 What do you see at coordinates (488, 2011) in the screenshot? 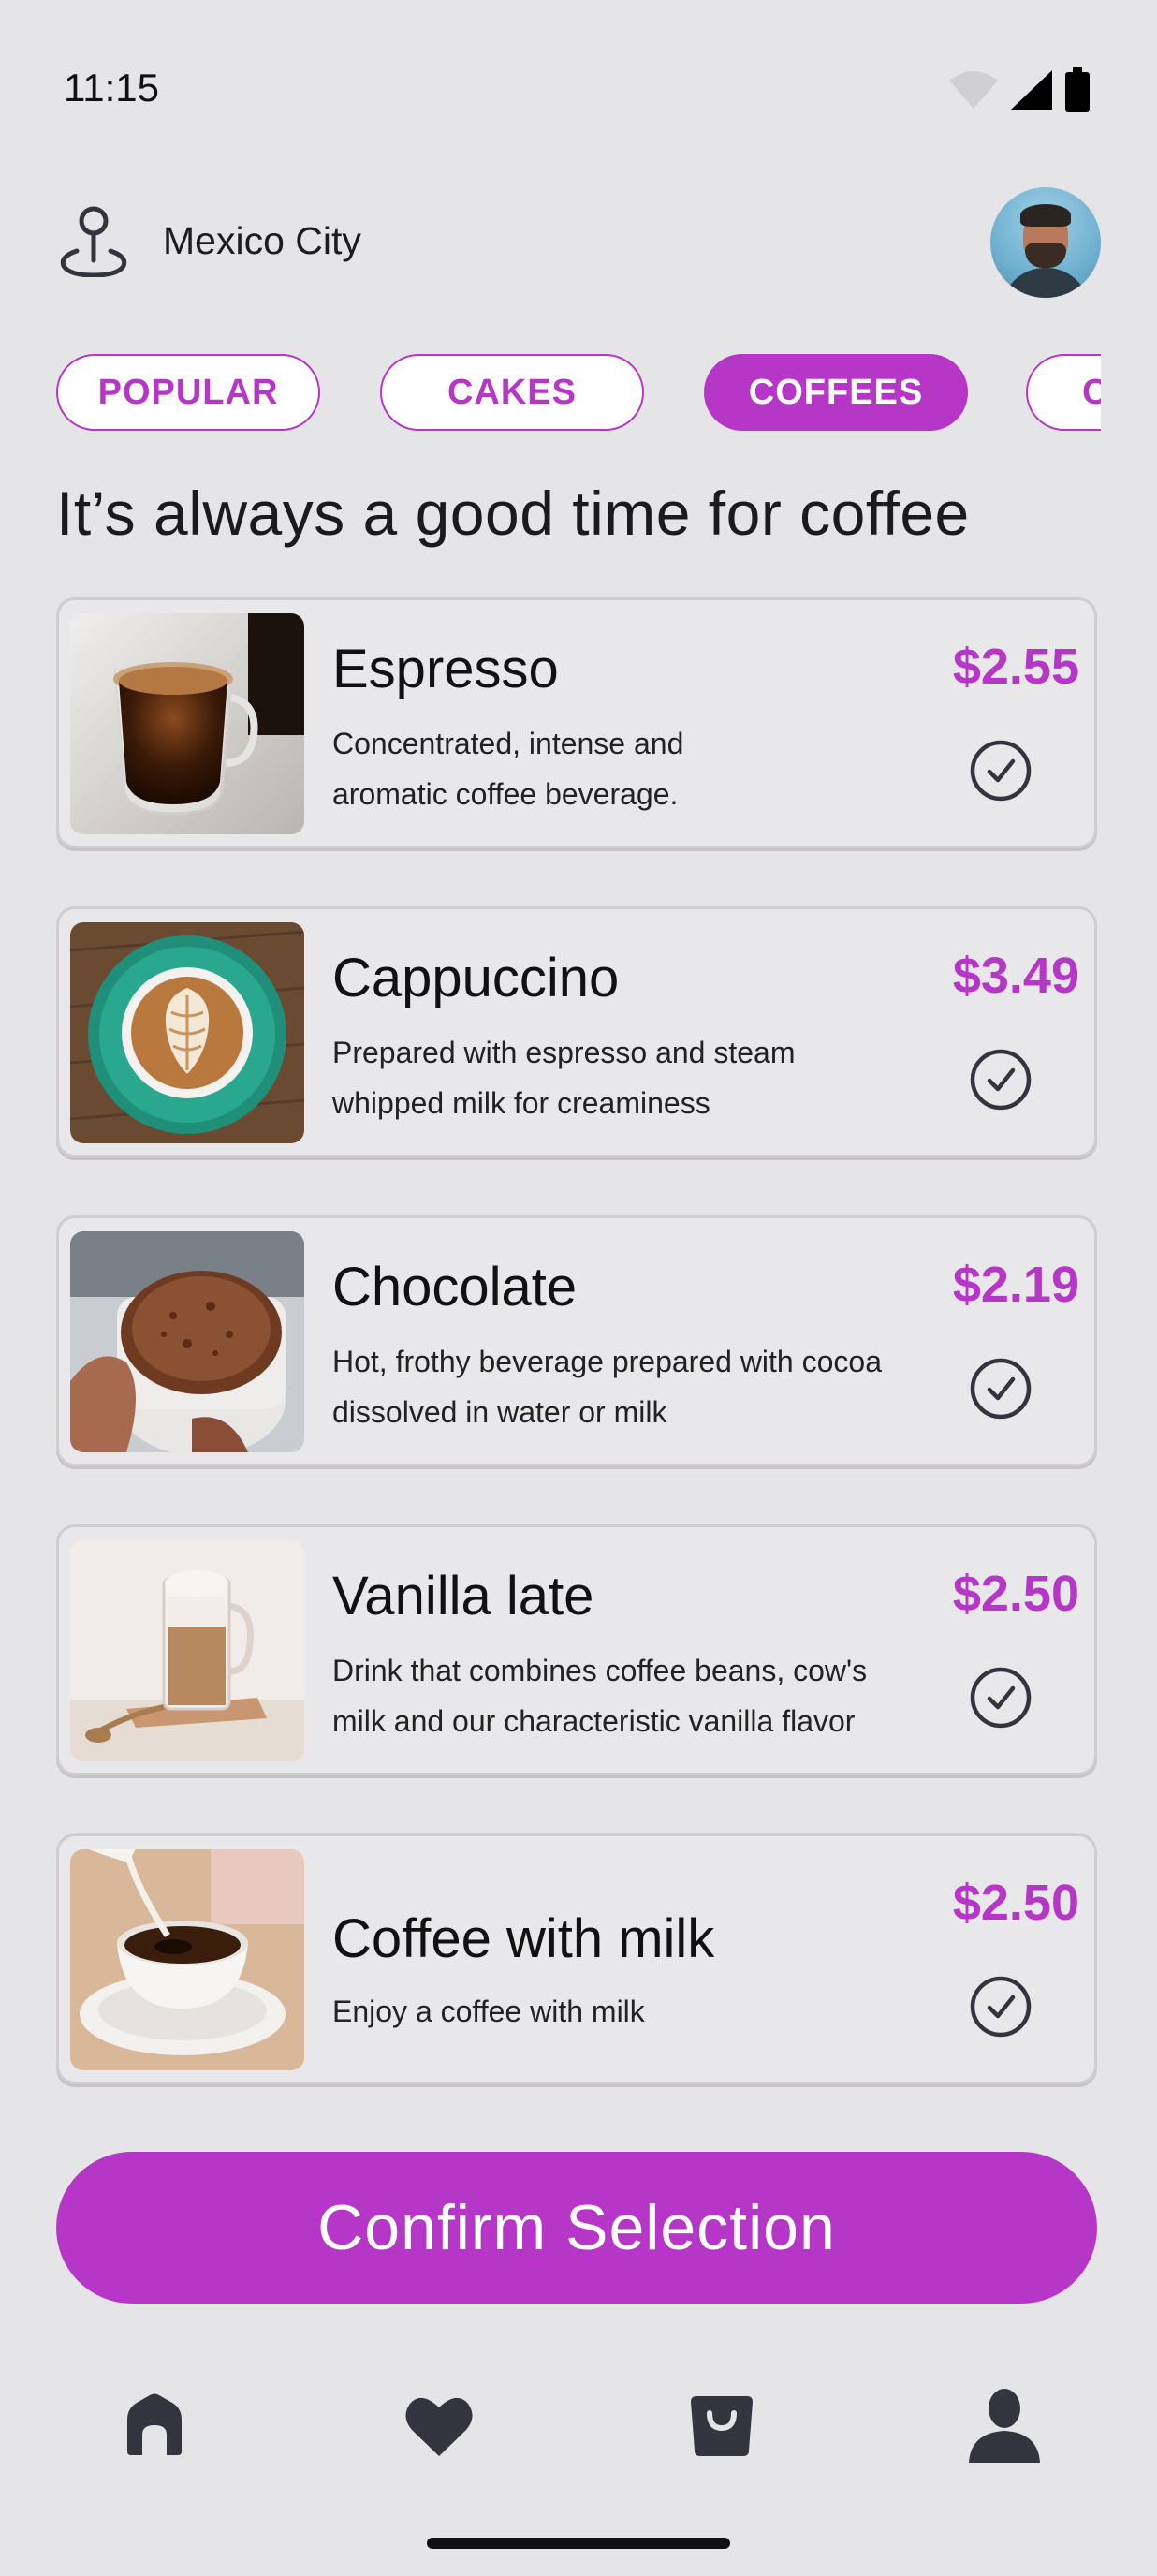
I see `product-description: Enjoy a coffee with milk` at bounding box center [488, 2011].